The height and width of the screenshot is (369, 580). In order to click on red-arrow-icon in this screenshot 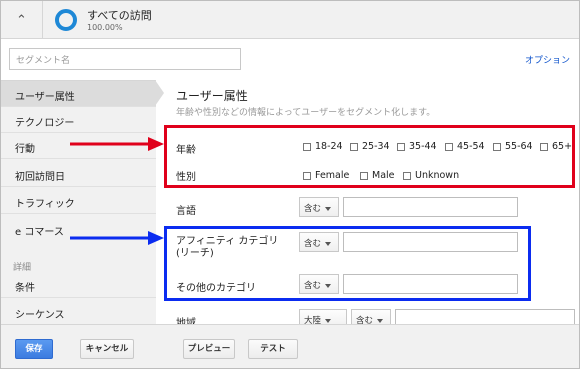, I will do `click(117, 144)`.